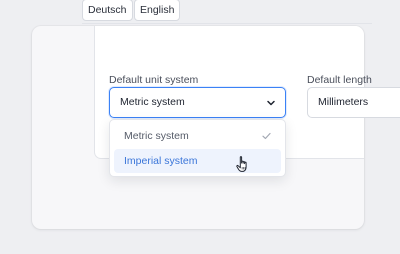  Describe the element at coordinates (197, 102) in the screenshot. I see `unit-system-select: Metric system` at that location.